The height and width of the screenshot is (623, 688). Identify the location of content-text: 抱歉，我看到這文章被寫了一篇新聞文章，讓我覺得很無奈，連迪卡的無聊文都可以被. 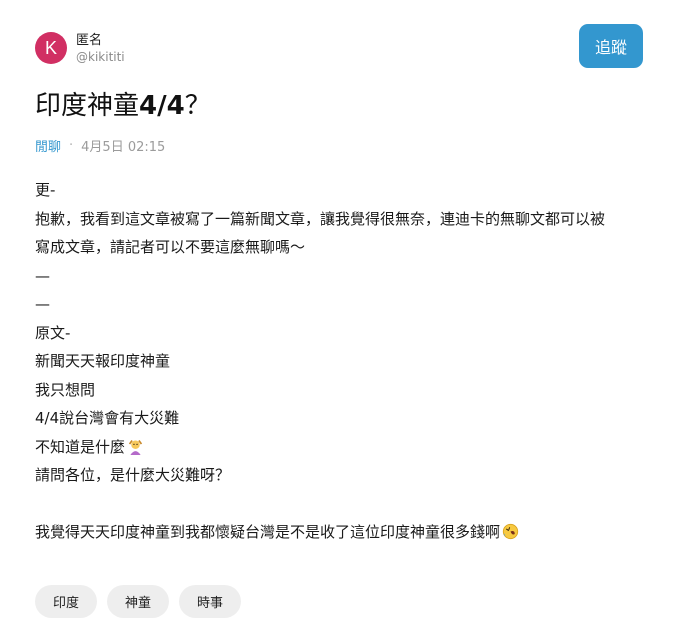
(320, 218).